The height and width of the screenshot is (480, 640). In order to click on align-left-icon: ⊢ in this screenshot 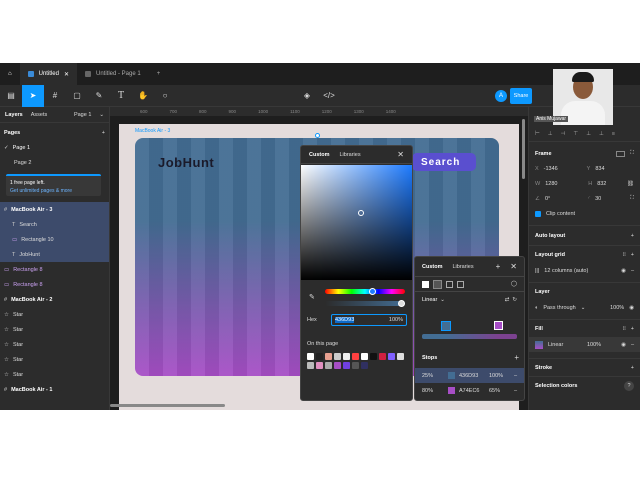, I will do `click(537, 134)`.